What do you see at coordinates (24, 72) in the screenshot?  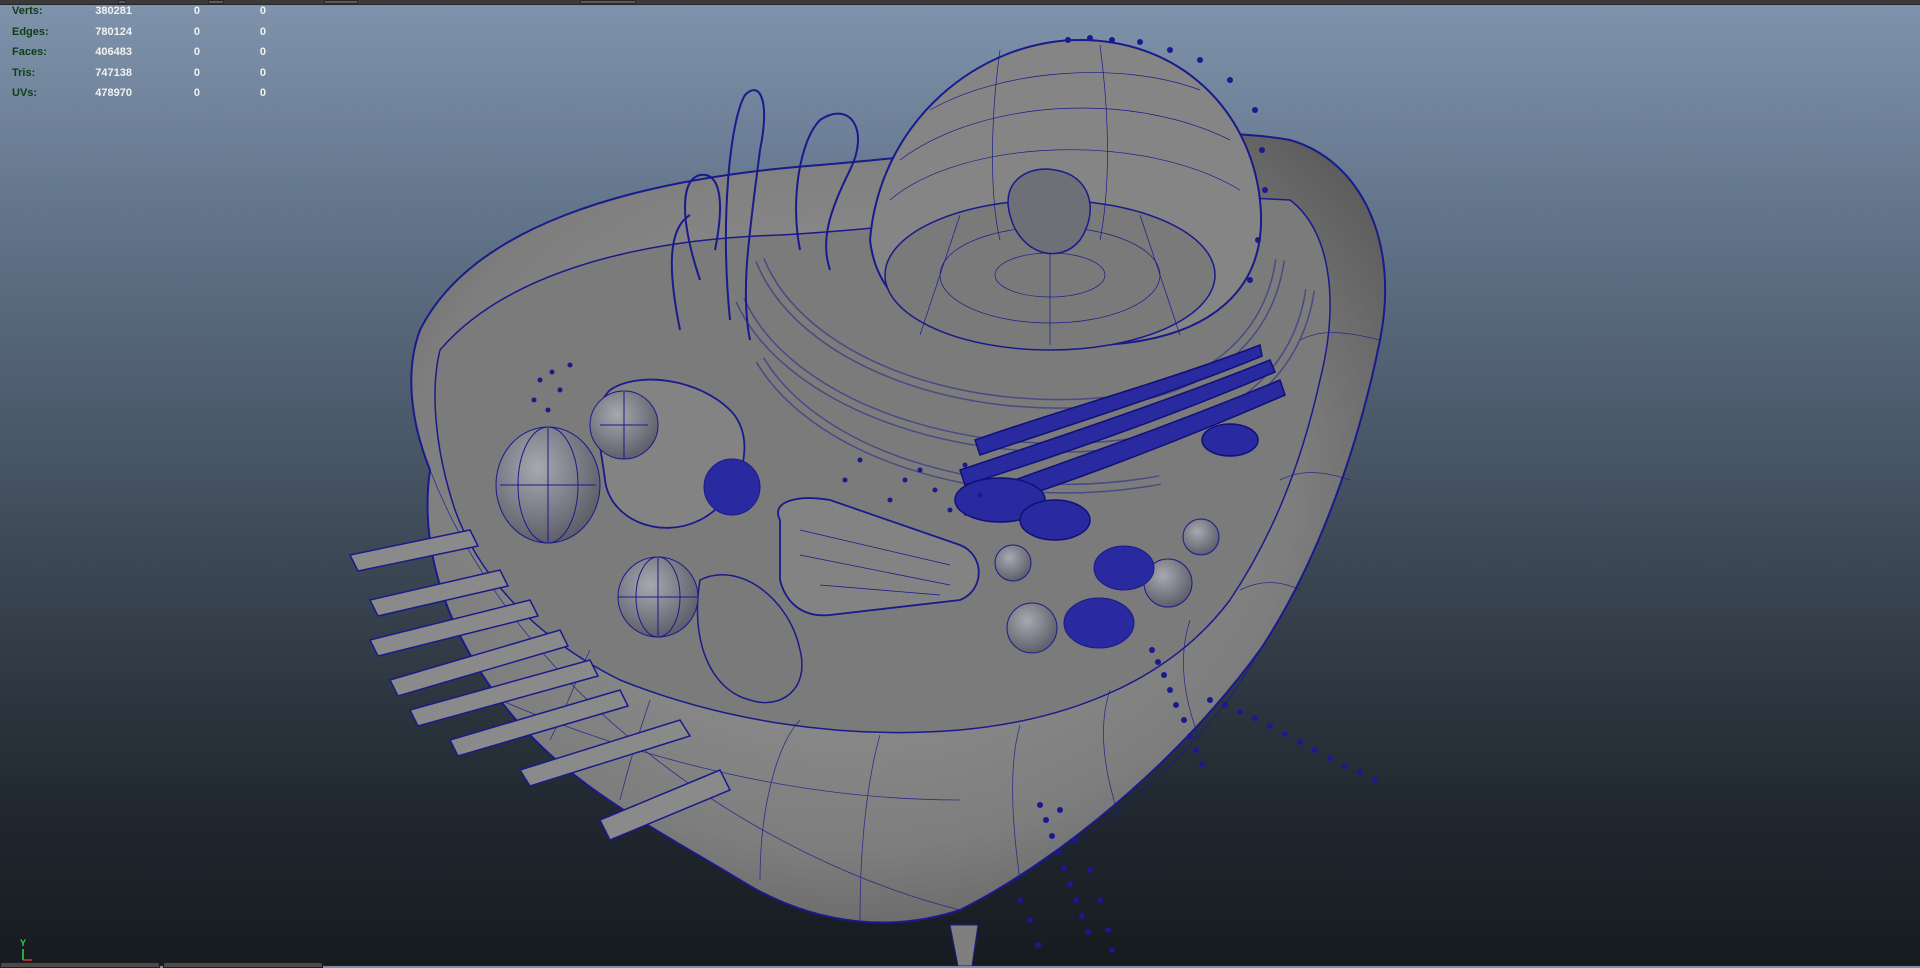 I see `hud-label: Tris:` at bounding box center [24, 72].